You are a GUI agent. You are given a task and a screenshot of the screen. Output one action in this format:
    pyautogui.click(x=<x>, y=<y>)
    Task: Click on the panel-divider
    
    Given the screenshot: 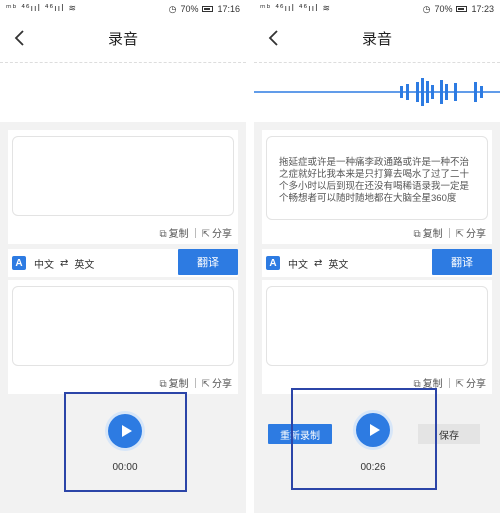 What is the action you would take?
    pyautogui.click(x=250, y=256)
    